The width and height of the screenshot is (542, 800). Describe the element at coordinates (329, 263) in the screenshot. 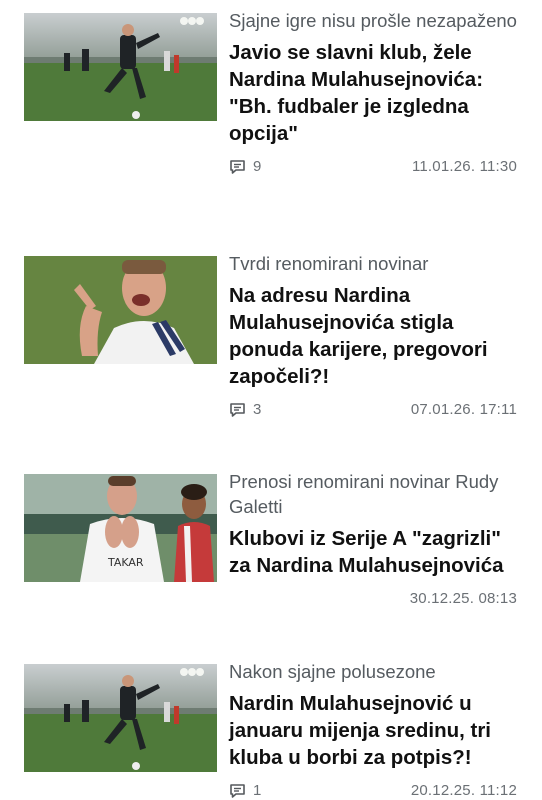

I see `article-kicker: Tvrdi renomirani novinar` at that location.